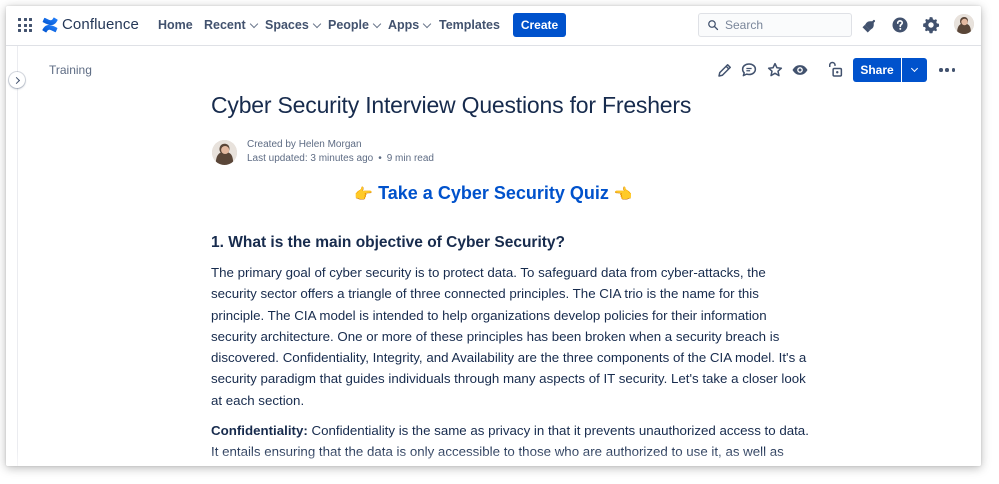 The image size is (999, 484). I want to click on more-actions-button, so click(947, 70).